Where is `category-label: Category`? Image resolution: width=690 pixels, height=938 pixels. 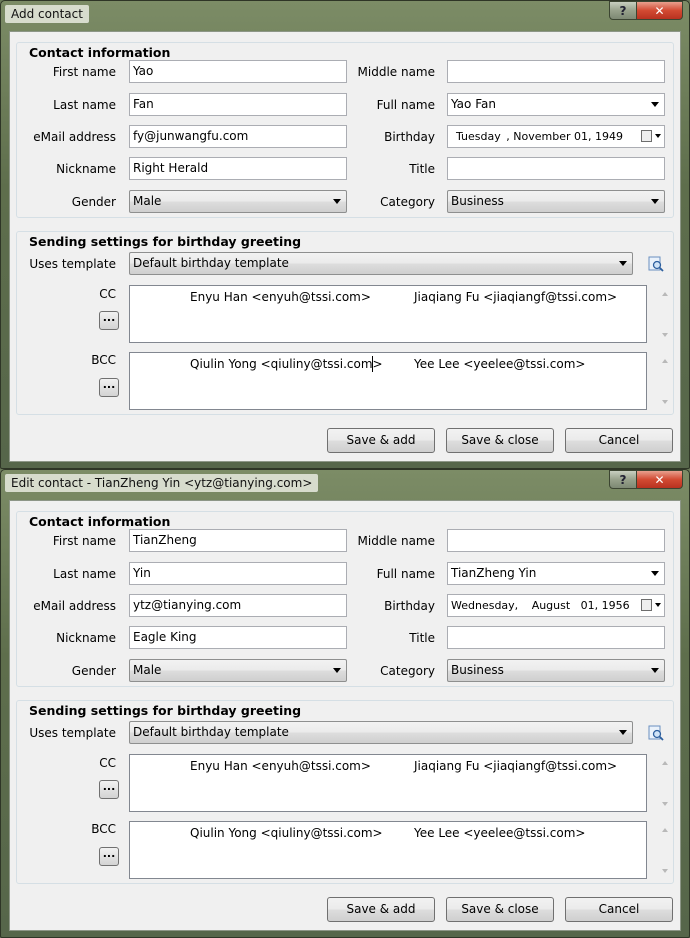
category-label: Category is located at coordinates (407, 202).